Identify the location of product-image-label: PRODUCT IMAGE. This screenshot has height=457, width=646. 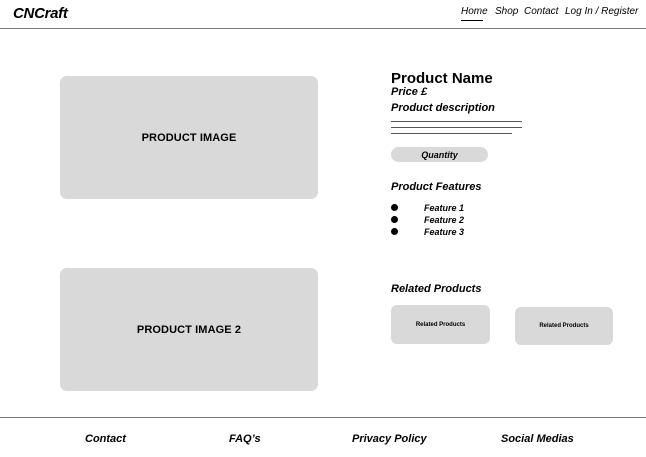
(189, 137).